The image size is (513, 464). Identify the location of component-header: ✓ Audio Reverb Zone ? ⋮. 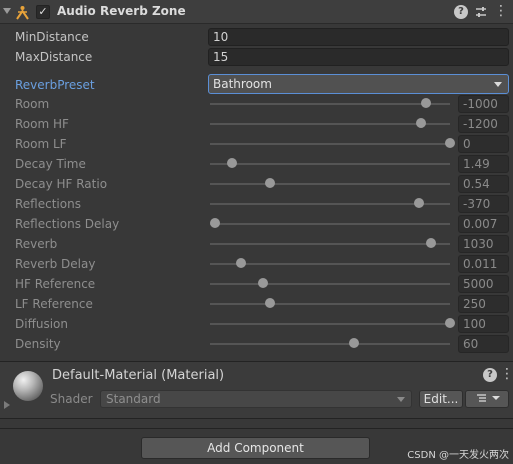
(256, 12).